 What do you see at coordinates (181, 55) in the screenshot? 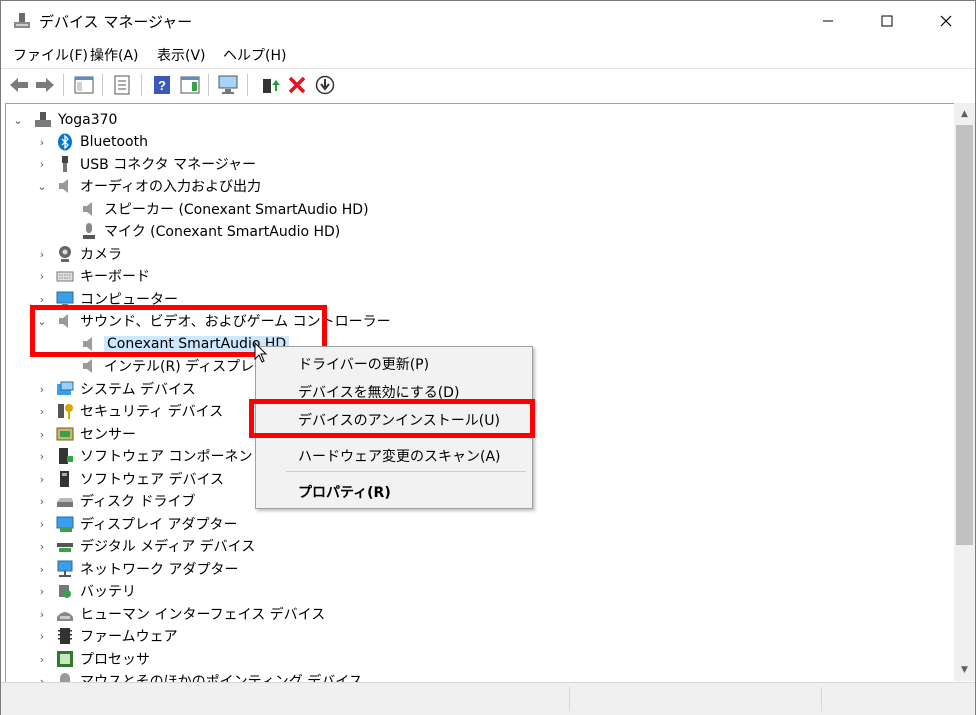
I see `menu-view: 表示(V)` at bounding box center [181, 55].